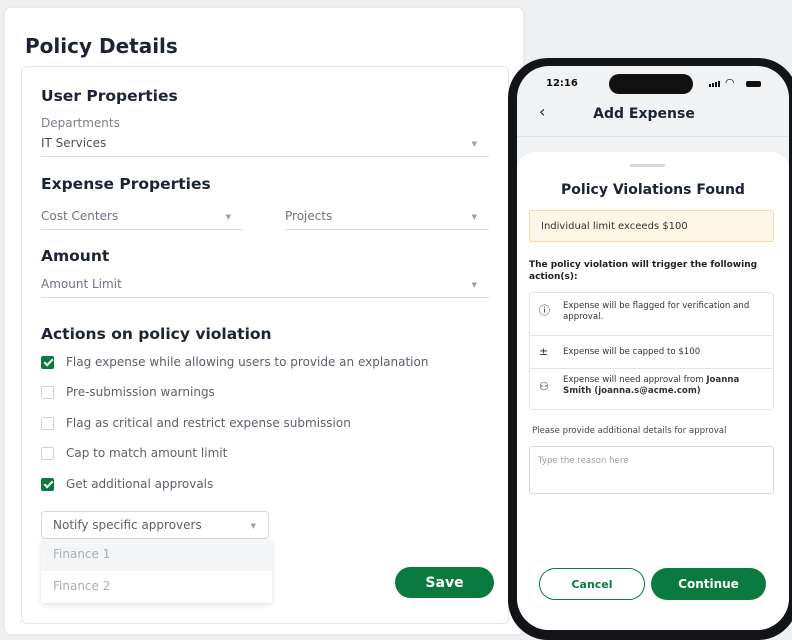 The width and height of the screenshot is (792, 640). I want to click on projects-placeholder: Projects, so click(309, 216).